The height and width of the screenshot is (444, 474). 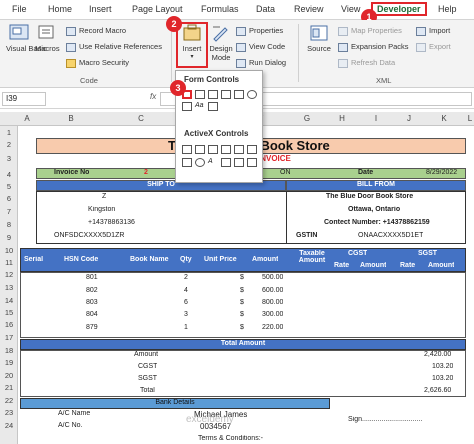 What do you see at coordinates (96, 31) in the screenshot?
I see `record-macro-button: Record Macro` at bounding box center [96, 31].